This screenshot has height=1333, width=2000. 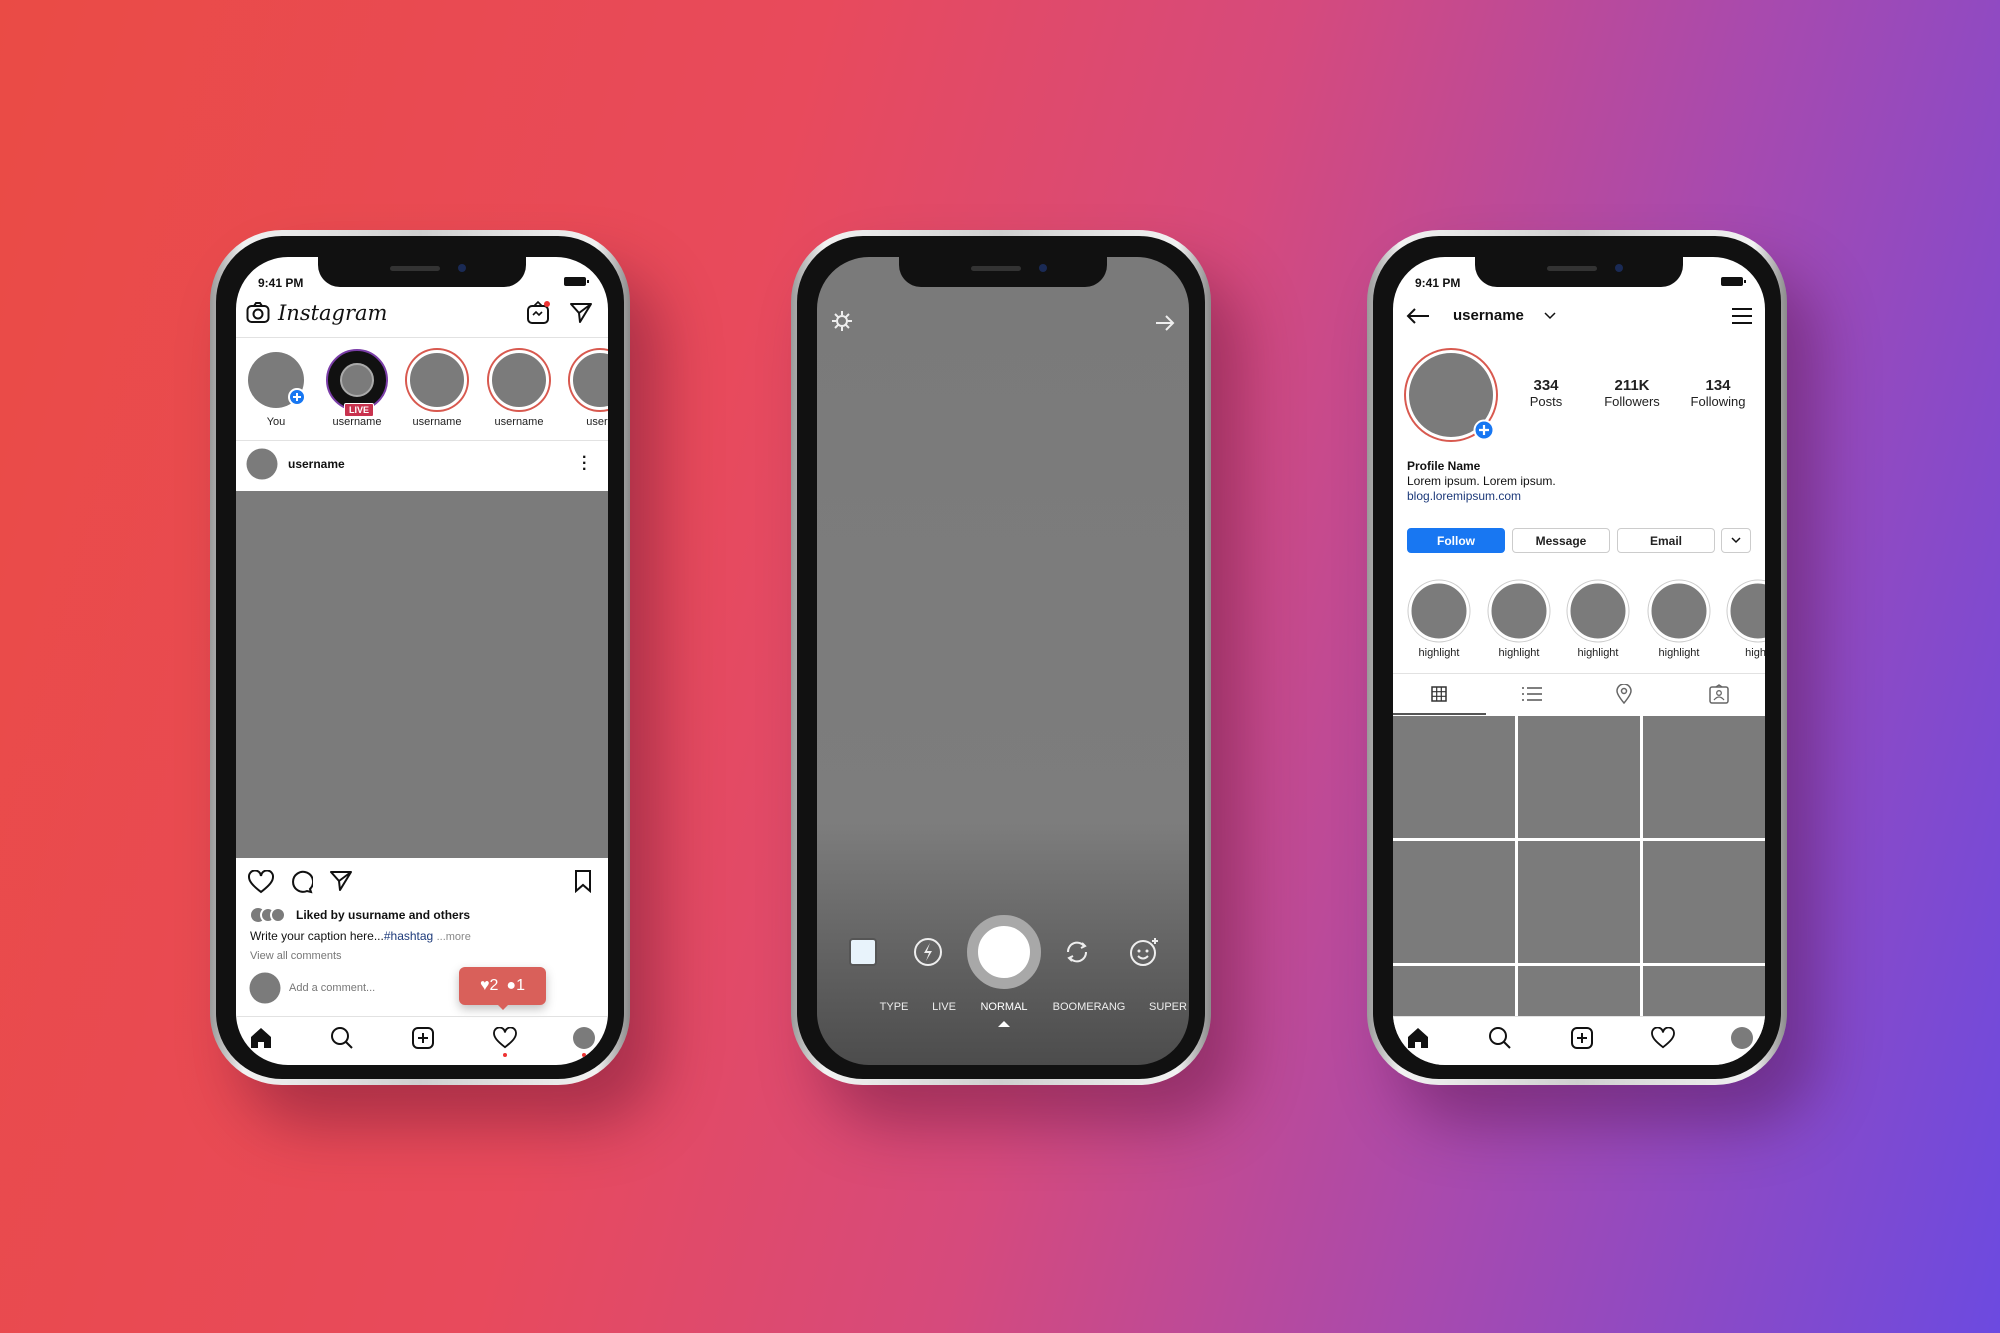 What do you see at coordinates (489, 985) in the screenshot?
I see `notification-likes: ♥2` at bounding box center [489, 985].